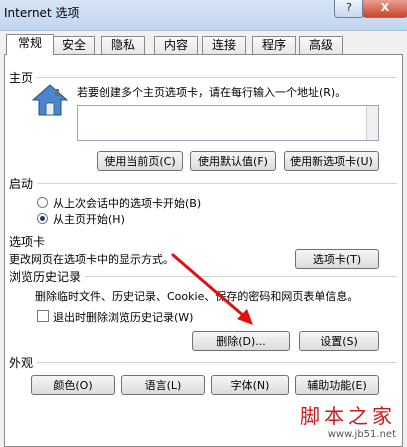  Describe the element at coordinates (224, 45) in the screenshot. I see `tab-connections: 连接` at that location.